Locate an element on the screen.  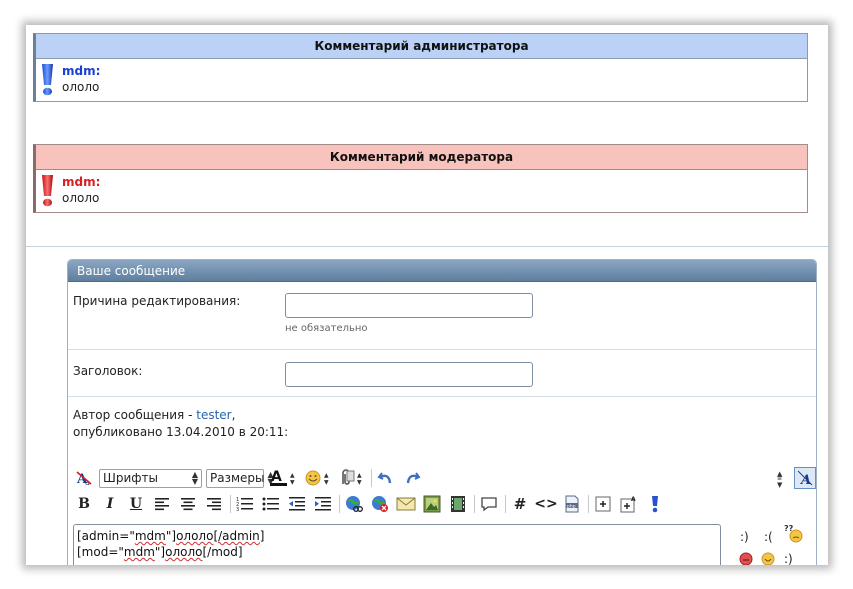
unordered-list-icon is located at coordinates (271, 504).